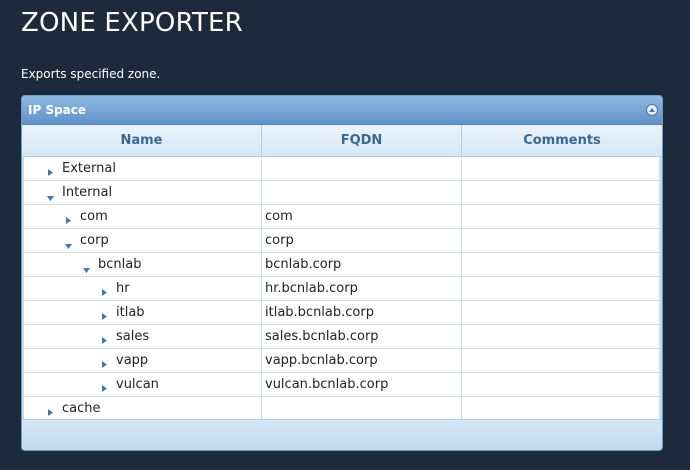 The image size is (690, 470). Describe the element at coordinates (362, 140) in the screenshot. I see `column-header-fqdn: FQDN` at that location.